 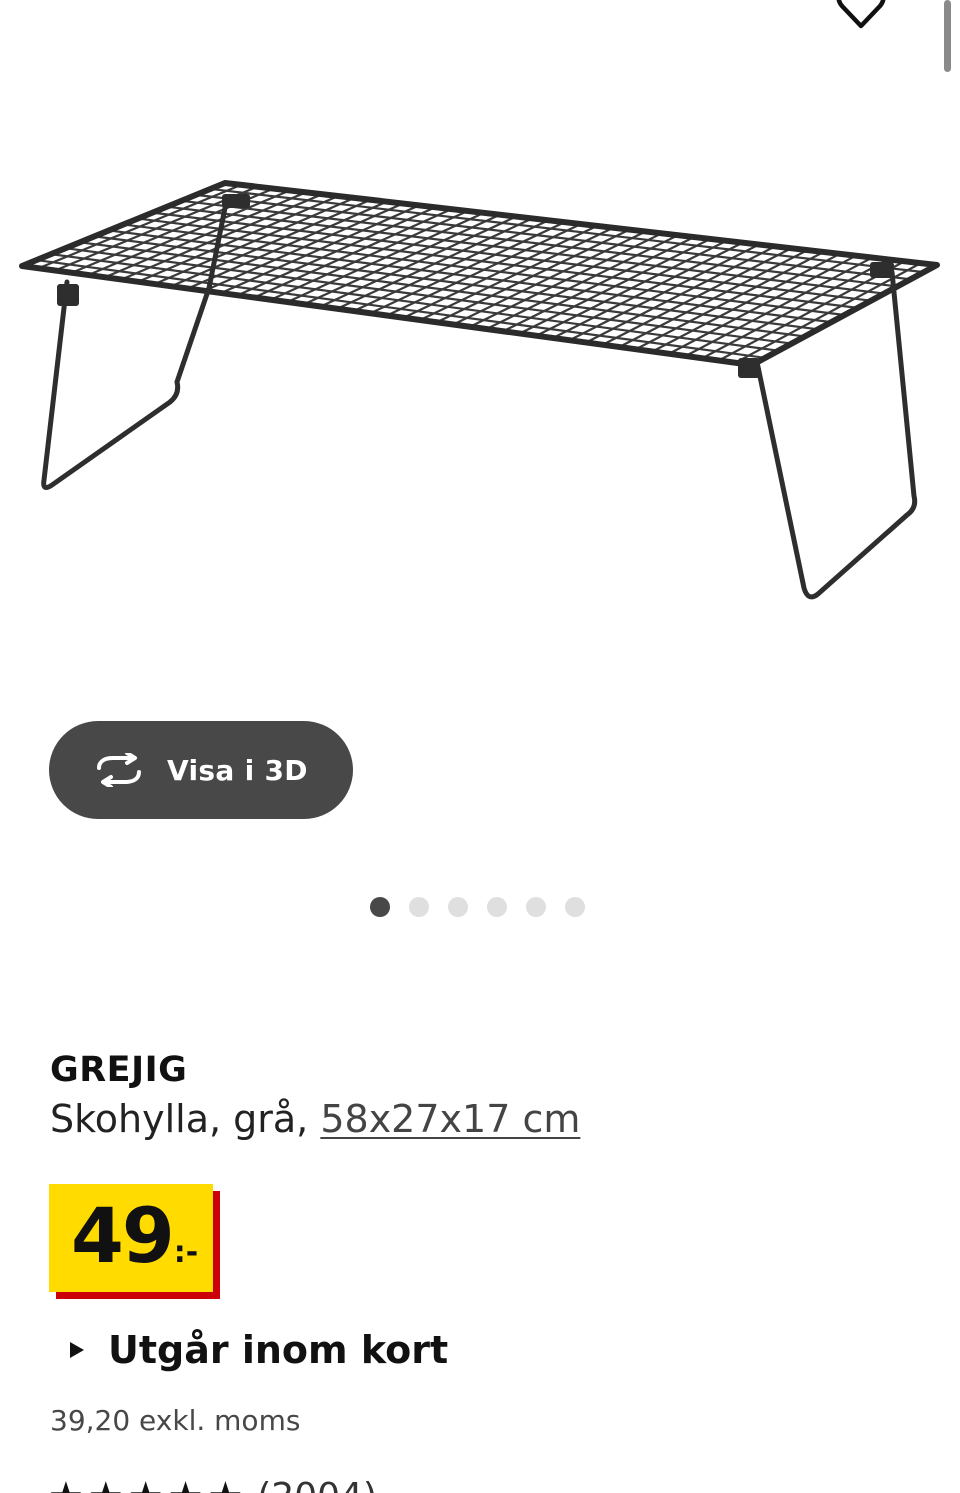 I want to click on view-in-3d-label: Visa i 3D, so click(x=237, y=770).